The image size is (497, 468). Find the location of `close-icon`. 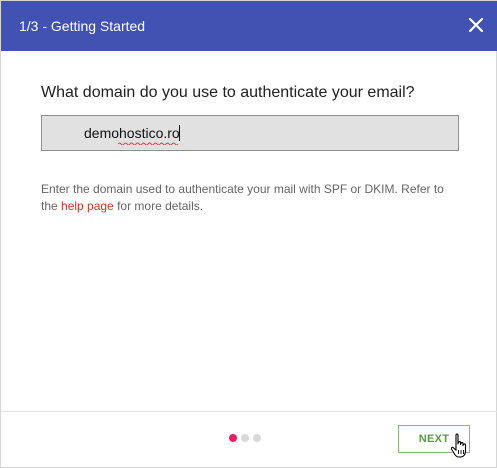

close-icon is located at coordinates (476, 25).